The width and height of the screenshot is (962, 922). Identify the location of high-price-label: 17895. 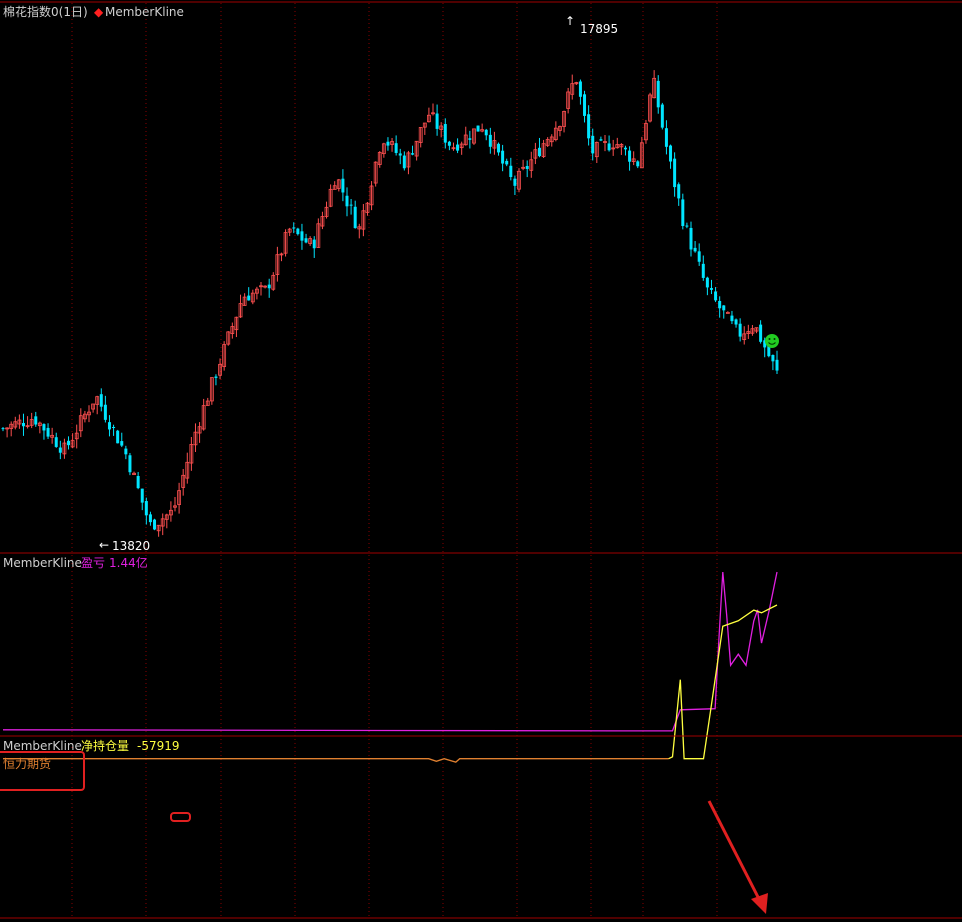
(599, 29).